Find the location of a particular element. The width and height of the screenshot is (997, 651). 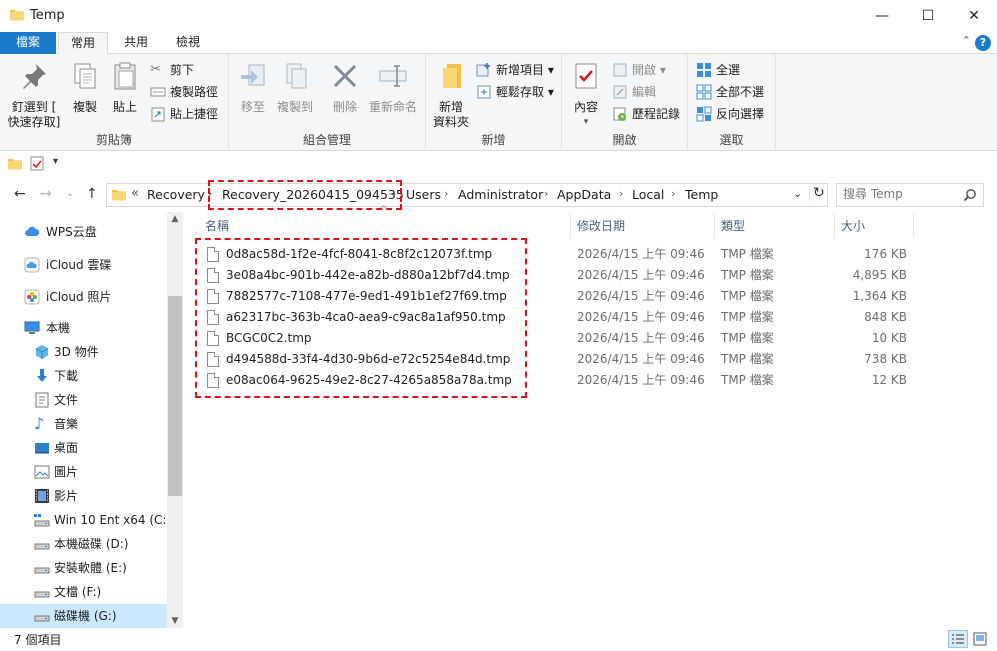

column-header-type: 類型 is located at coordinates (733, 226).